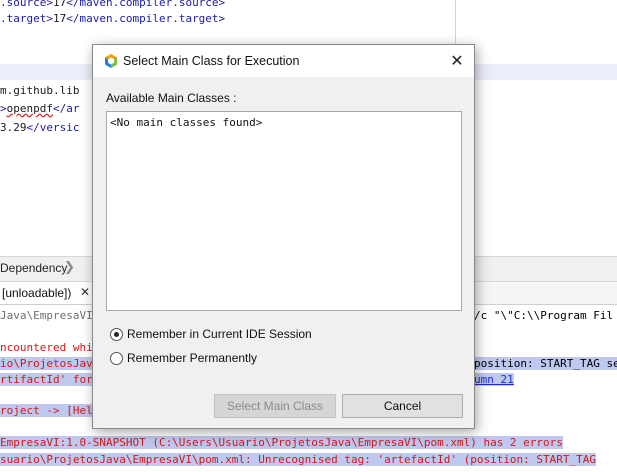 The width and height of the screenshot is (617, 472). What do you see at coordinates (186, 122) in the screenshot?
I see `empty-list-message: <No main classes found>` at bounding box center [186, 122].